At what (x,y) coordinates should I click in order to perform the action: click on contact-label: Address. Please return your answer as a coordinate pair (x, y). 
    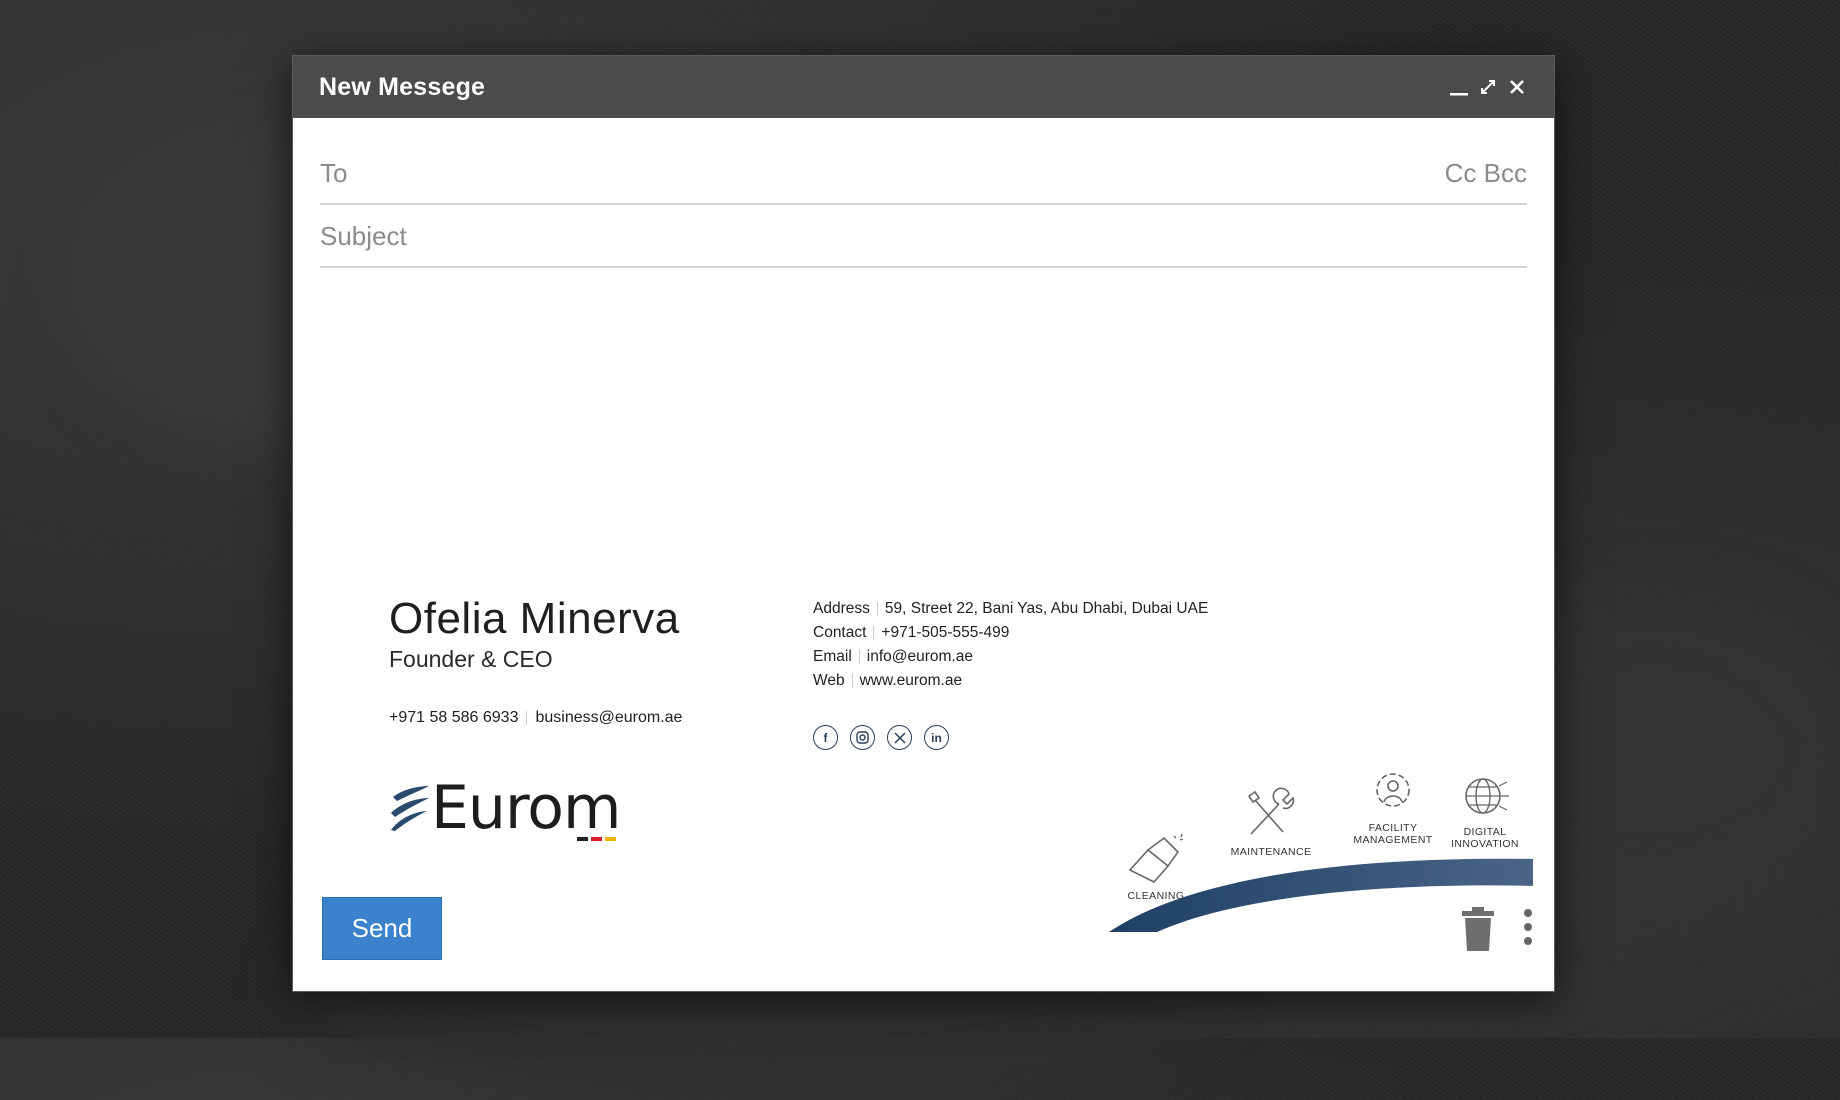
    Looking at the image, I should click on (841, 608).